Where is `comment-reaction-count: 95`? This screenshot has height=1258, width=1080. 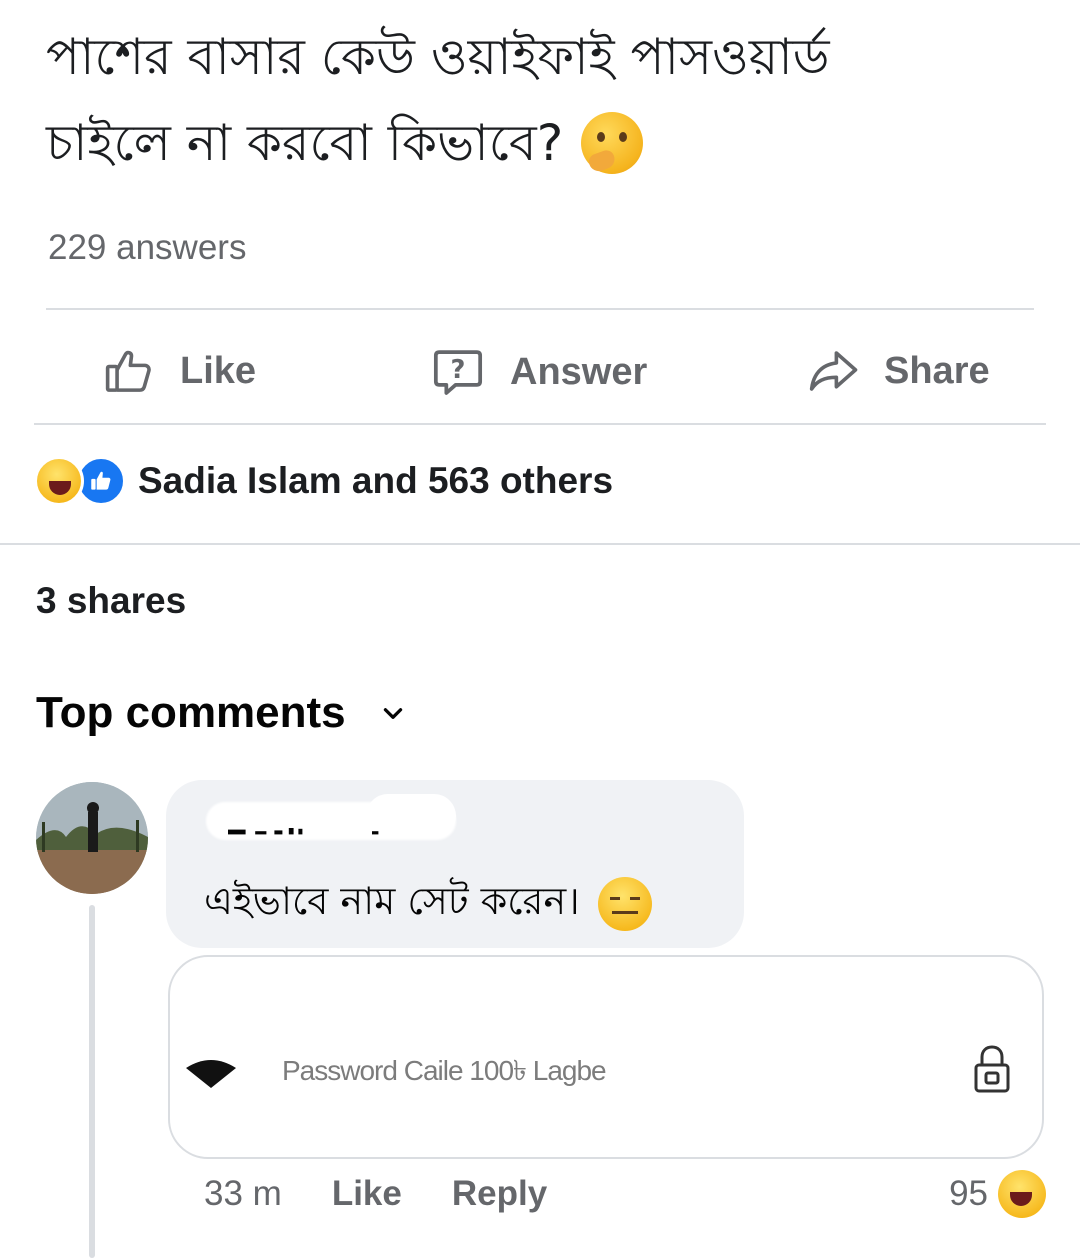
comment-reaction-count: 95 is located at coordinates (997, 1194).